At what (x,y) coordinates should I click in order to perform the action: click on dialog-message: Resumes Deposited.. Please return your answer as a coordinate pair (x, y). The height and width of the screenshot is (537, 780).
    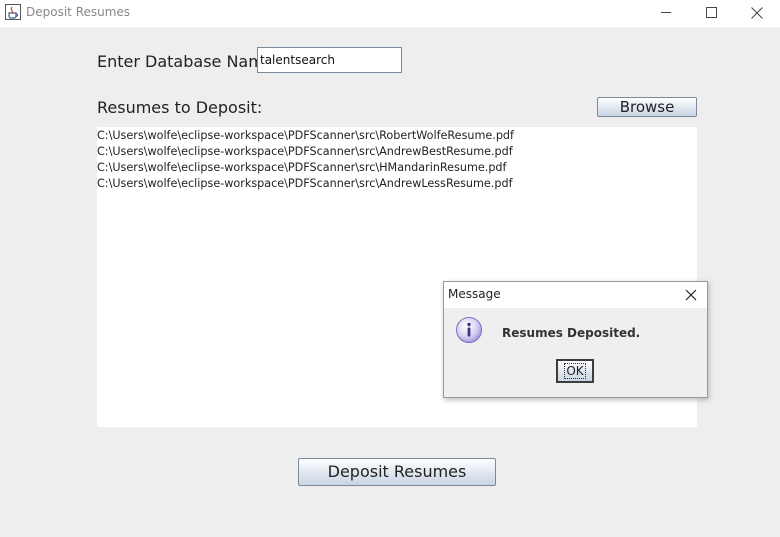
    Looking at the image, I should click on (571, 333).